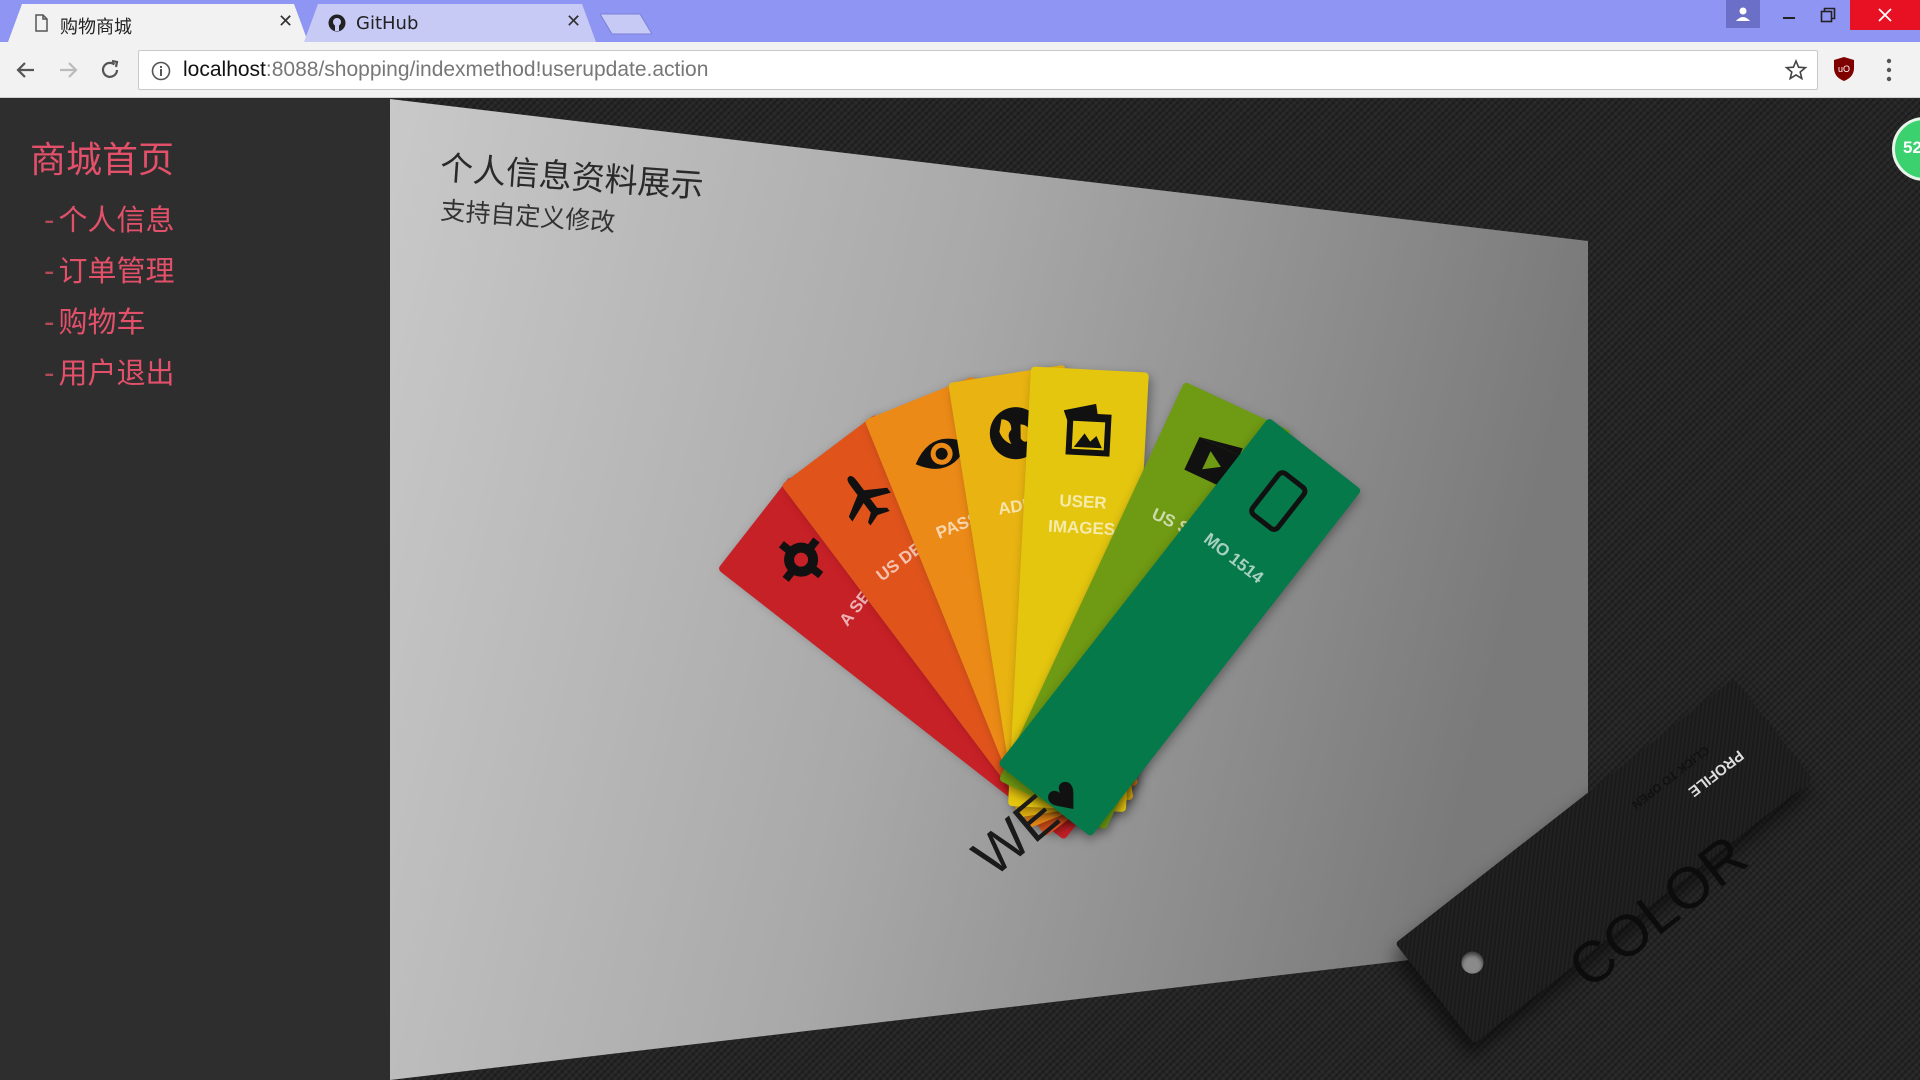 This screenshot has height=1080, width=1920. What do you see at coordinates (1087, 430) in the screenshot?
I see `image-icon` at bounding box center [1087, 430].